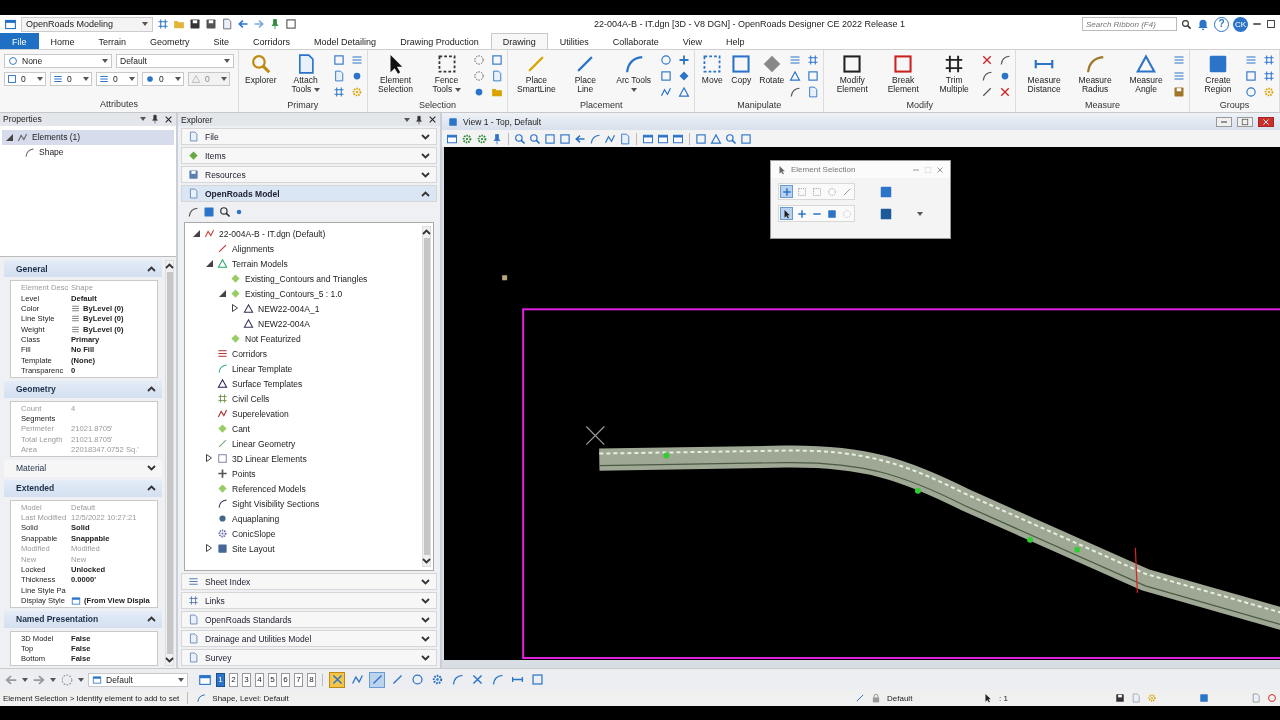 Image resolution: width=1280 pixels, height=720 pixels. Describe the element at coordinates (259, 679) in the screenshot. I see `view-button: 4` at that location.